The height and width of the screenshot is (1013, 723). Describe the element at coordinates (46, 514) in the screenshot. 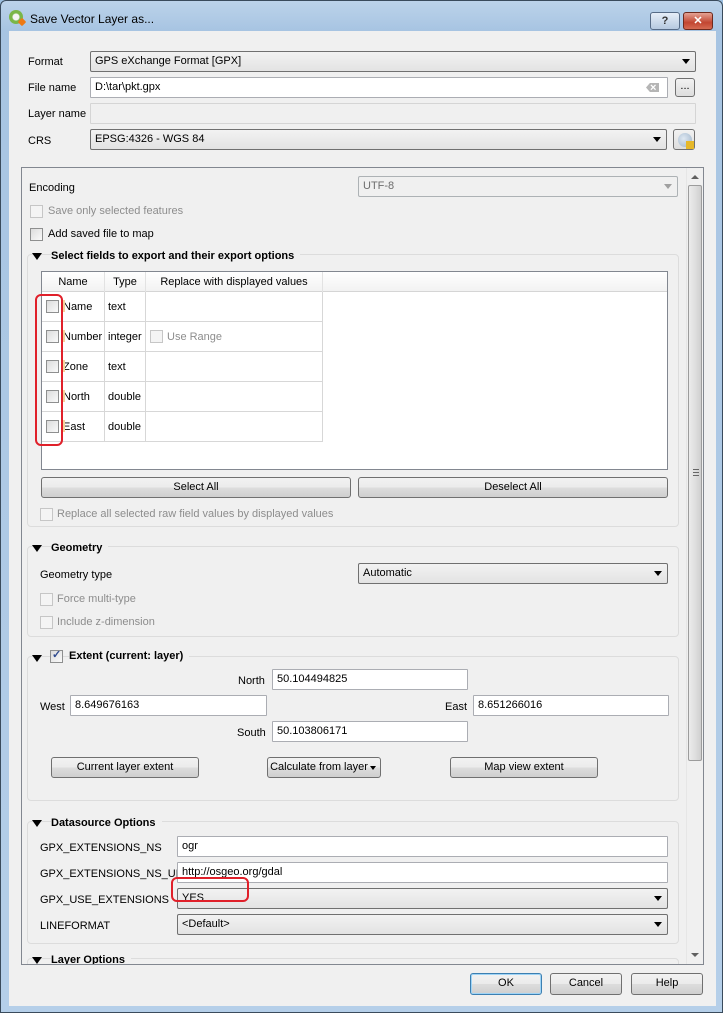

I see `replace-all-checkbox` at that location.